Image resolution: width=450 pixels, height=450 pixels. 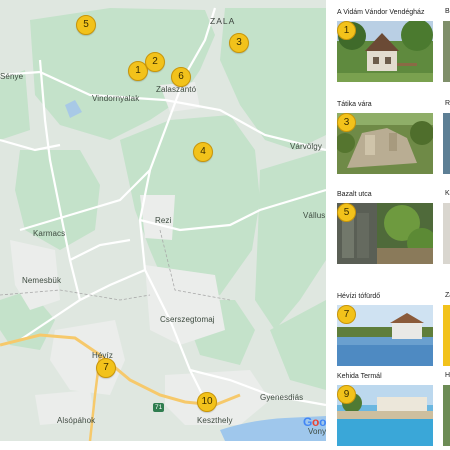 I want to click on listing-number: 3, so click(x=346, y=122).